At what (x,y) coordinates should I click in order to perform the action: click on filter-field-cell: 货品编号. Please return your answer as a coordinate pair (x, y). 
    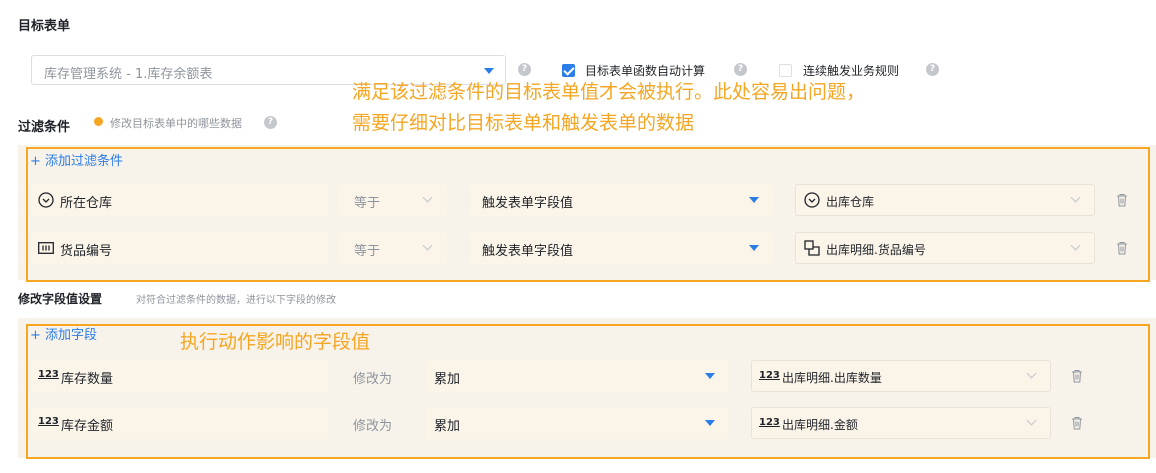
    Looking at the image, I should click on (179, 248).